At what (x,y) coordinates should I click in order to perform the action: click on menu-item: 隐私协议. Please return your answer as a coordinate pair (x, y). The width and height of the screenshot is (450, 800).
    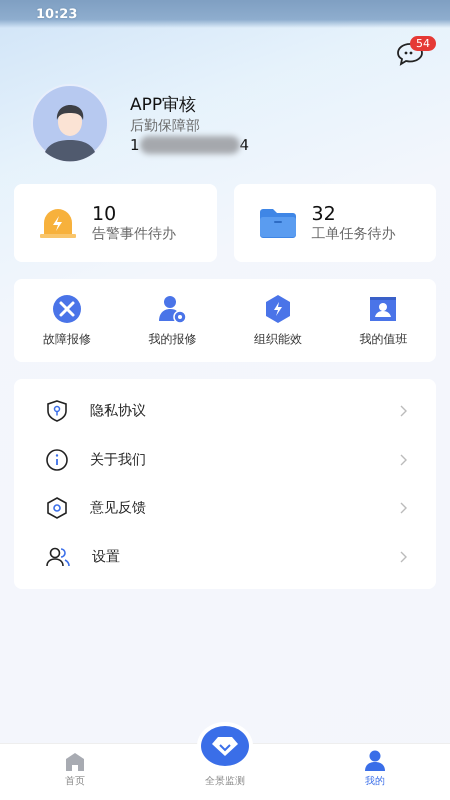
    Looking at the image, I should click on (225, 411).